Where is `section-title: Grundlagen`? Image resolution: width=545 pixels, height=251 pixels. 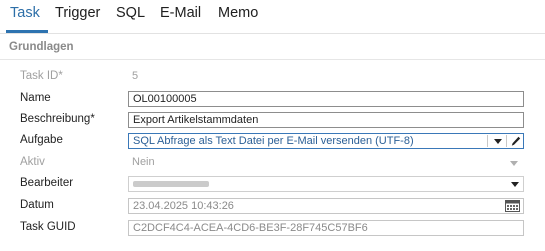 section-title: Grundlagen is located at coordinates (41, 47).